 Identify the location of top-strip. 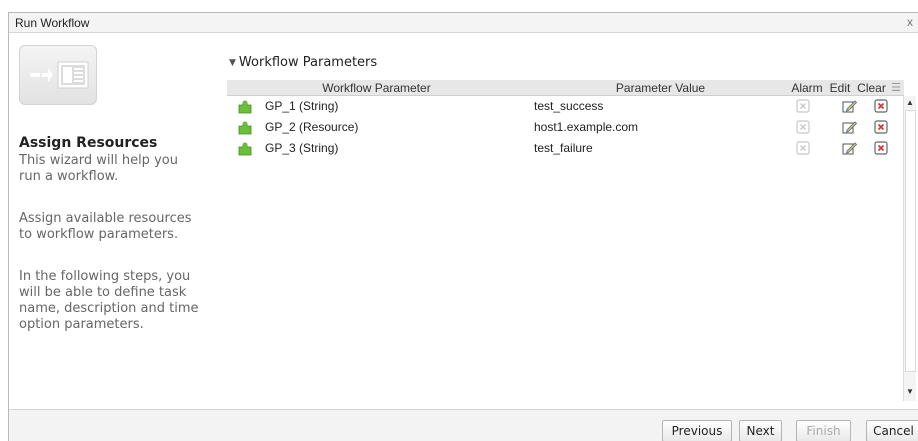
(459, 6).